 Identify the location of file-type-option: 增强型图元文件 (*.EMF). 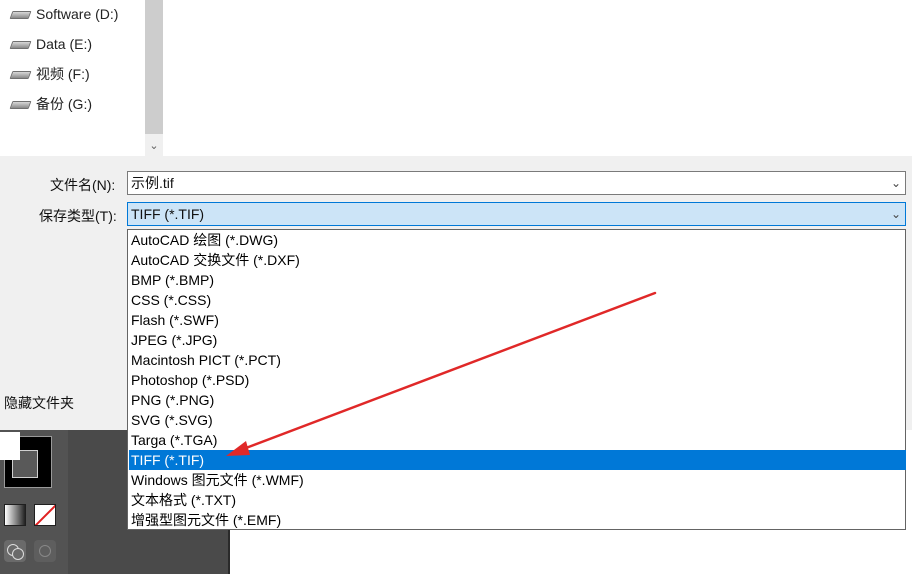
(517, 520).